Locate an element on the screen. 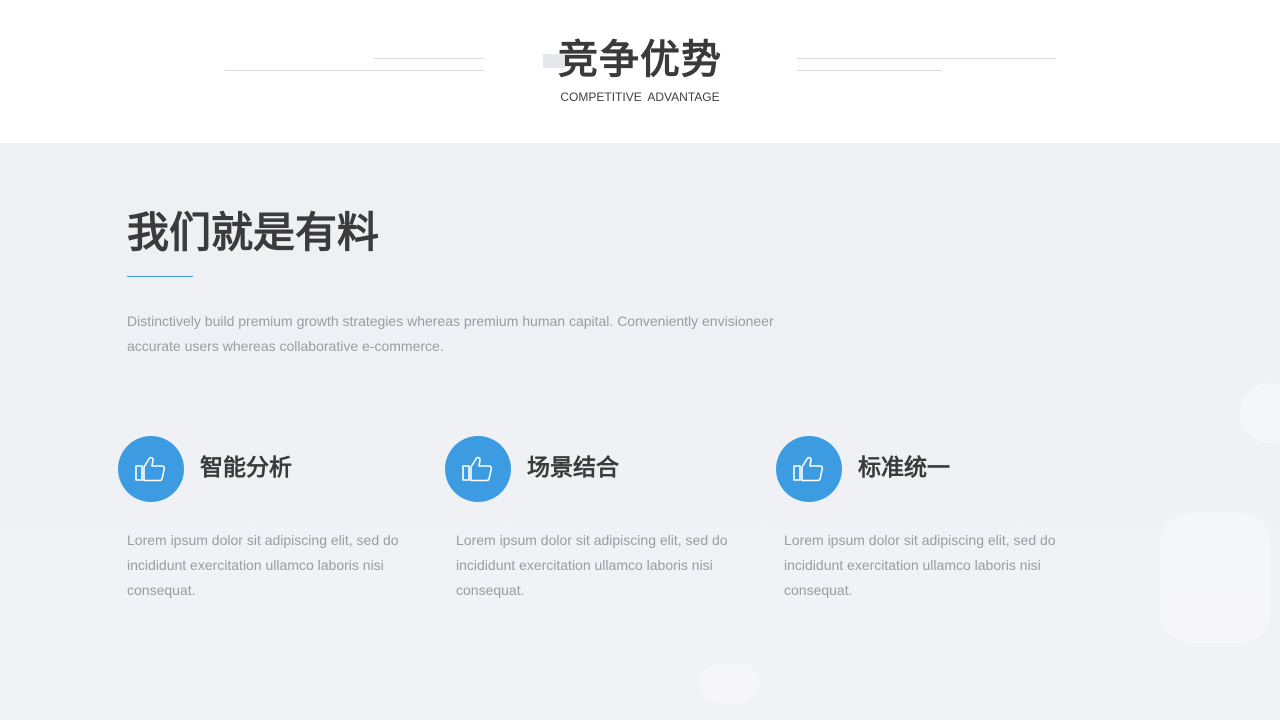 This screenshot has width=1280, height=720. title-underline is located at coordinates (160, 276).